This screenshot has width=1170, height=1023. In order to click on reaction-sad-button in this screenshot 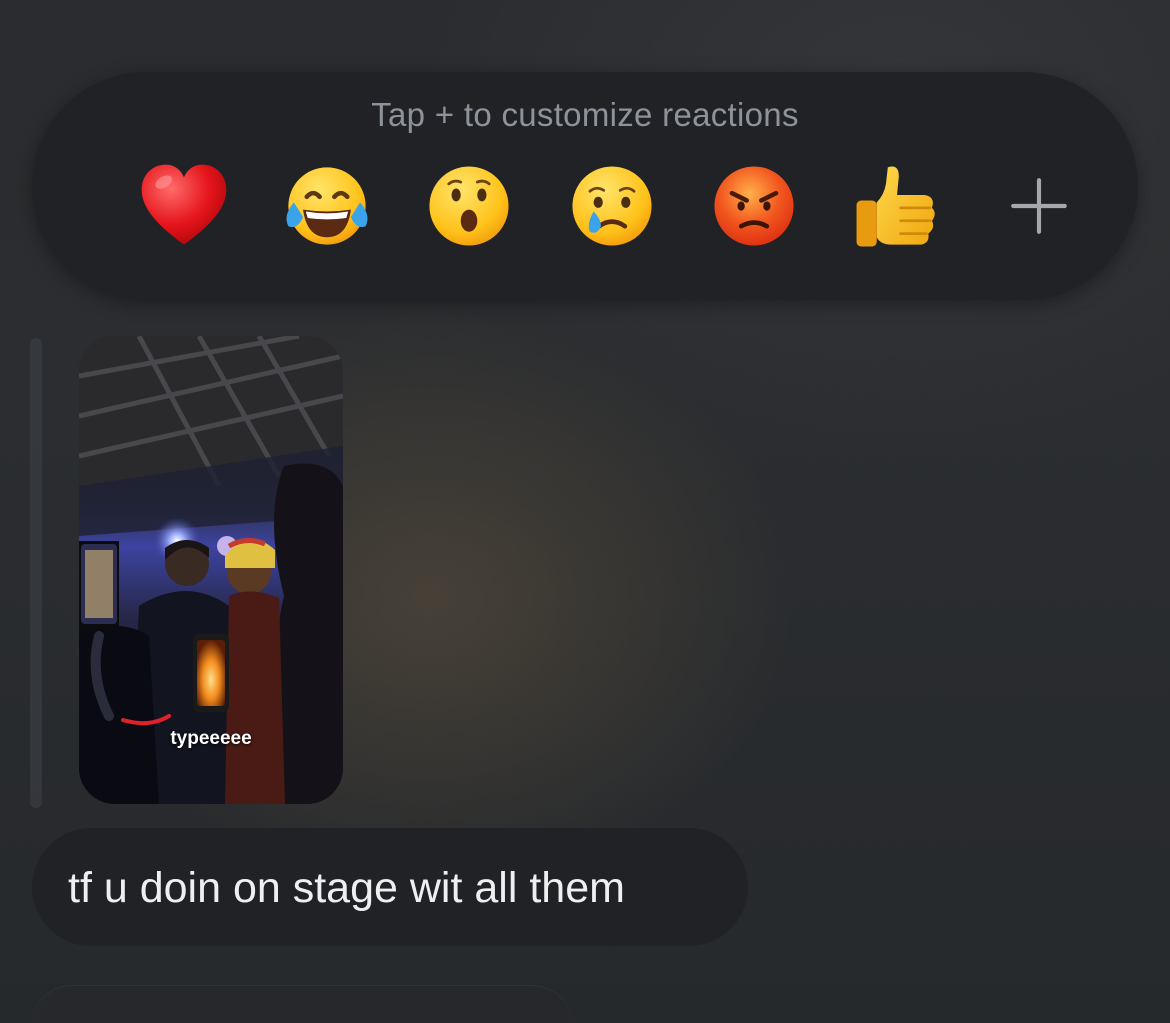, I will do `click(612, 206)`.